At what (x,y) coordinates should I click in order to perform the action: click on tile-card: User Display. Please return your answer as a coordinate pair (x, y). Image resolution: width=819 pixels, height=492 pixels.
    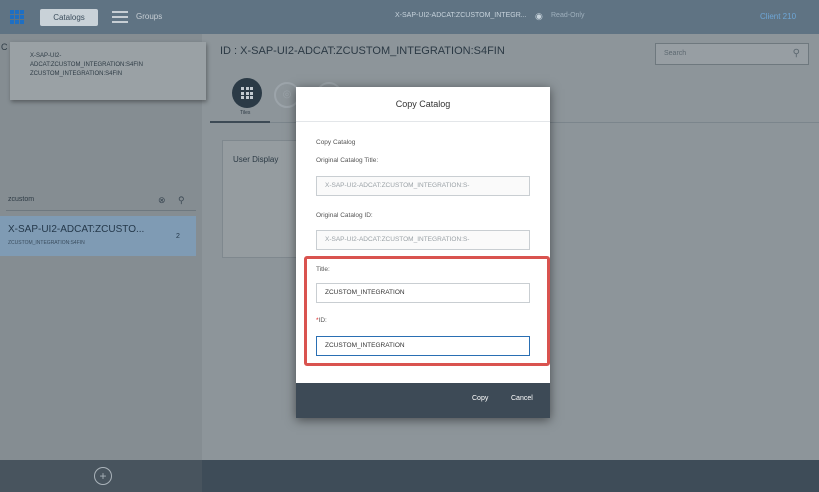
    Looking at the image, I should click on (262, 199).